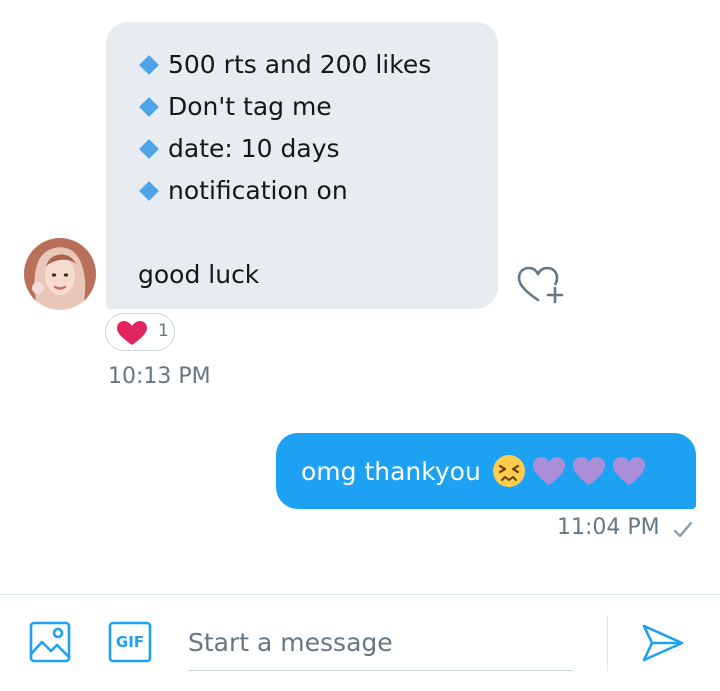 This screenshot has width=720, height=691. What do you see at coordinates (318, 65) in the screenshot?
I see `message-line: 500 rts and 200 likes` at bounding box center [318, 65].